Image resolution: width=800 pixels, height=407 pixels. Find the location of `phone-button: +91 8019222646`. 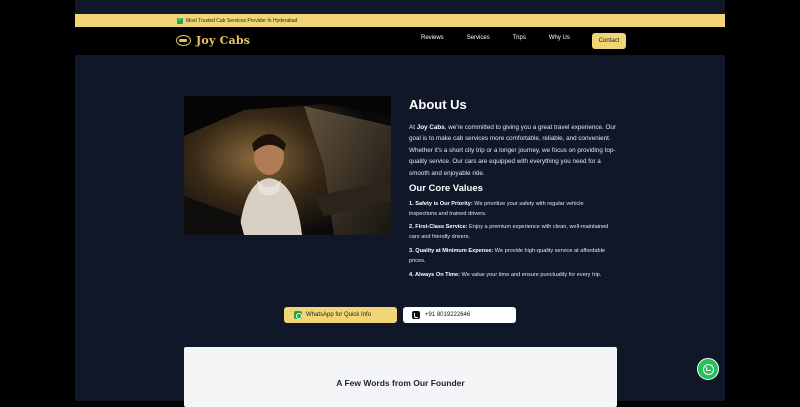

phone-button: +91 8019222646 is located at coordinates (459, 315).